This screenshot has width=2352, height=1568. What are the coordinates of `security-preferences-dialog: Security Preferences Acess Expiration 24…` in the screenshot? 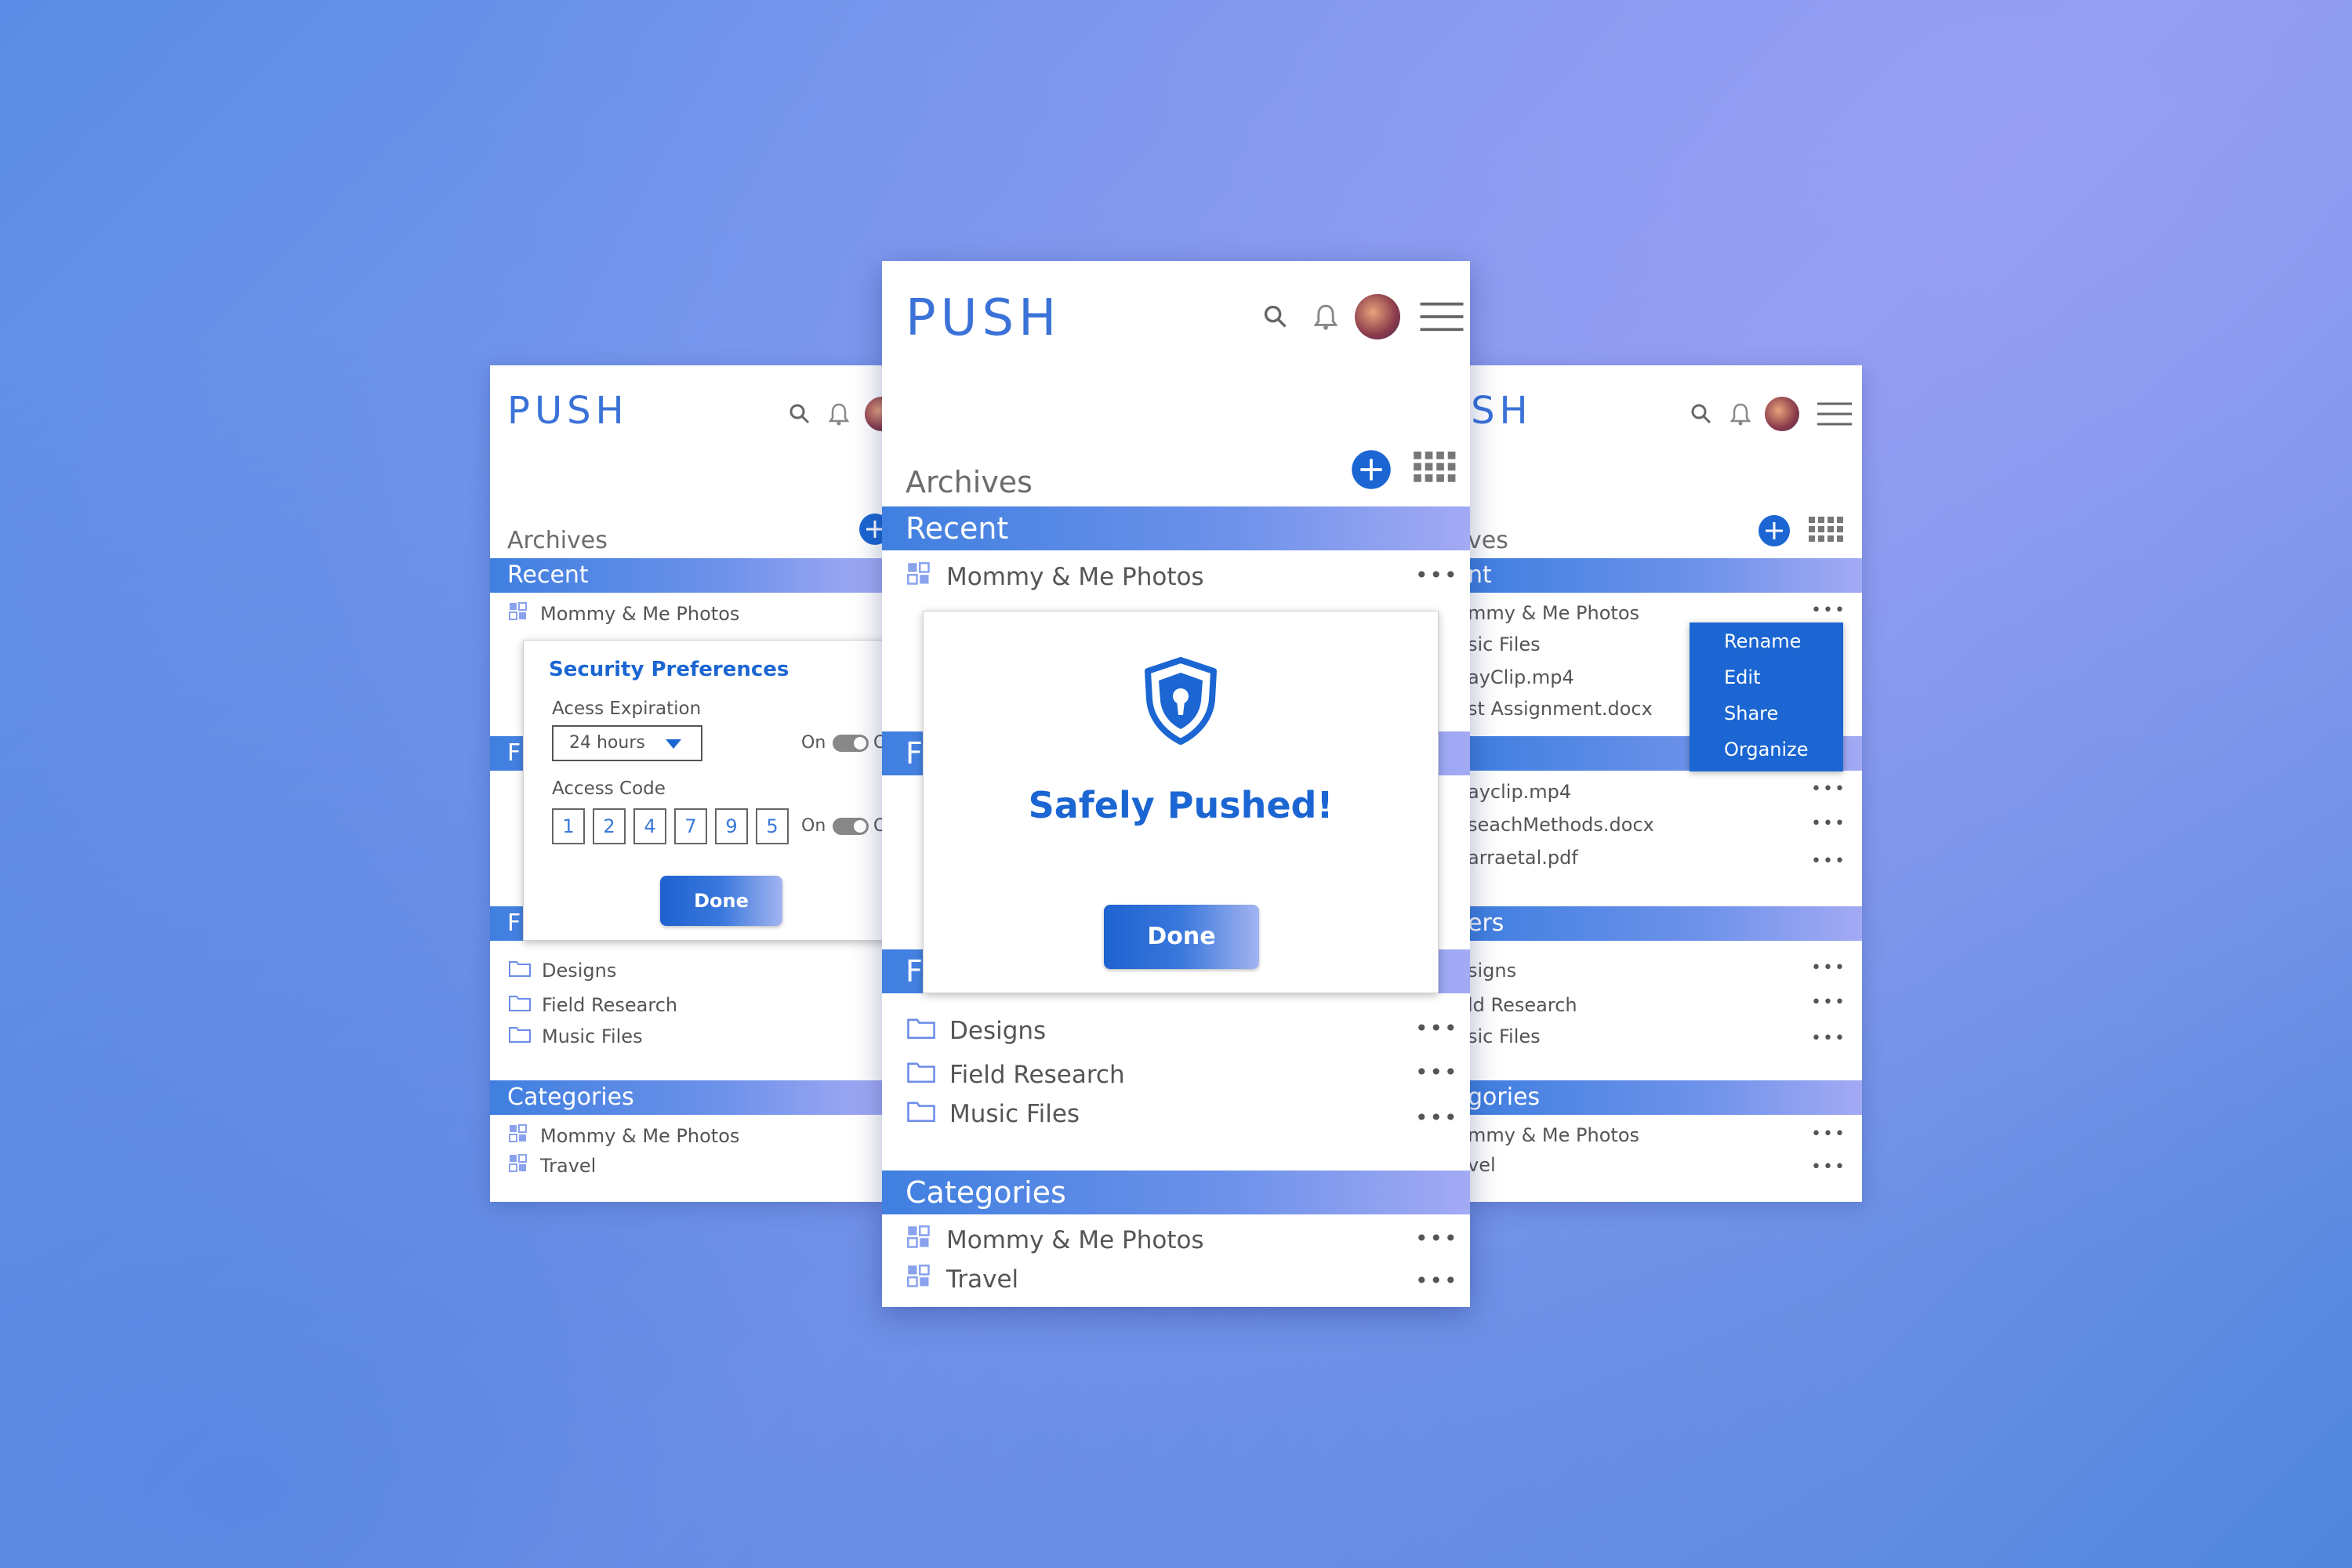 It's located at (702, 790).